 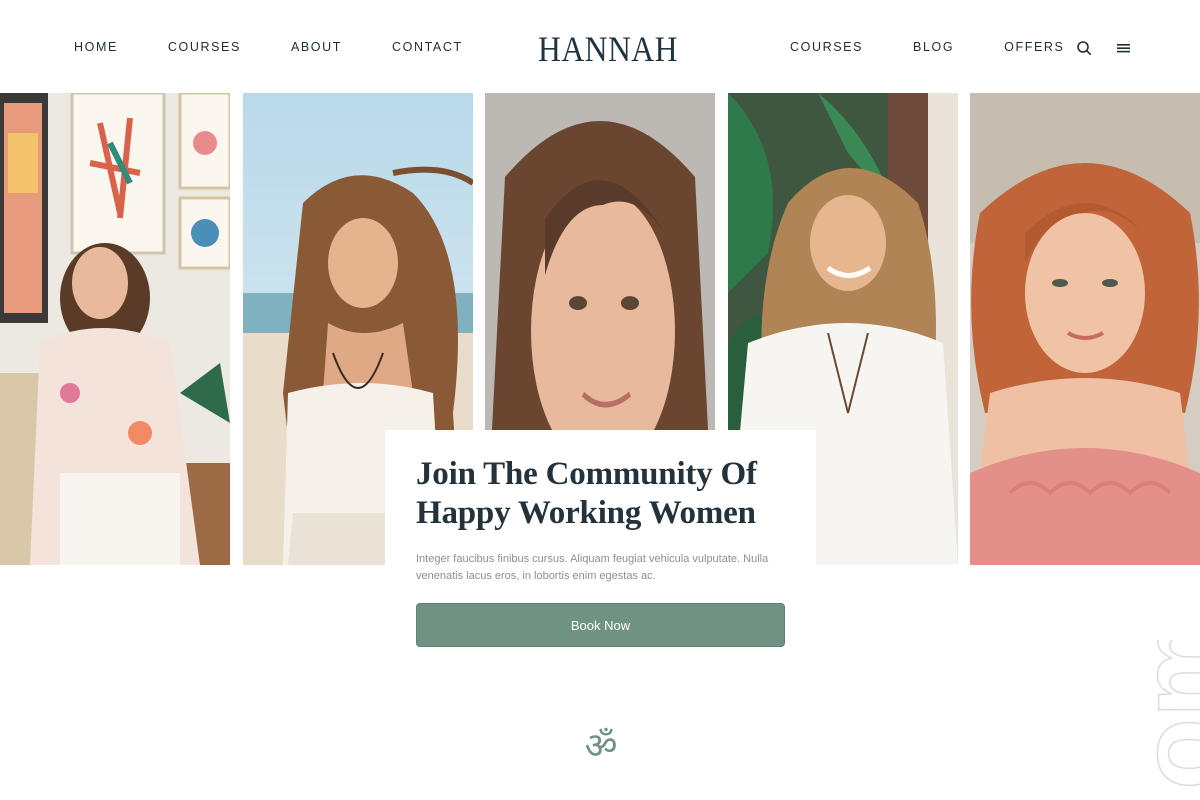 I want to click on primary-nav-left: HOME COURSES ABOUT CONTACT, so click(x=293, y=47).